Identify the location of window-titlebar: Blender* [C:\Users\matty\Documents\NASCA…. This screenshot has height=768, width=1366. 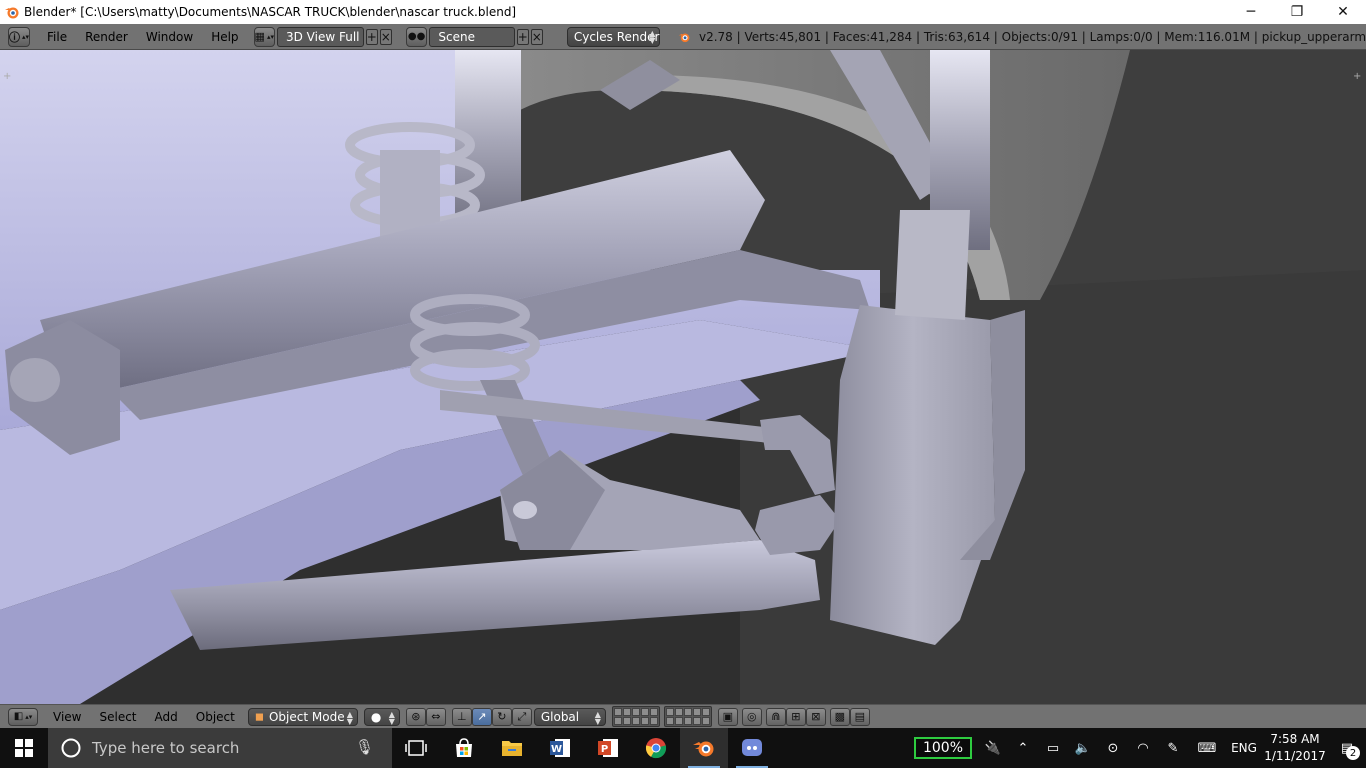
(683, 12).